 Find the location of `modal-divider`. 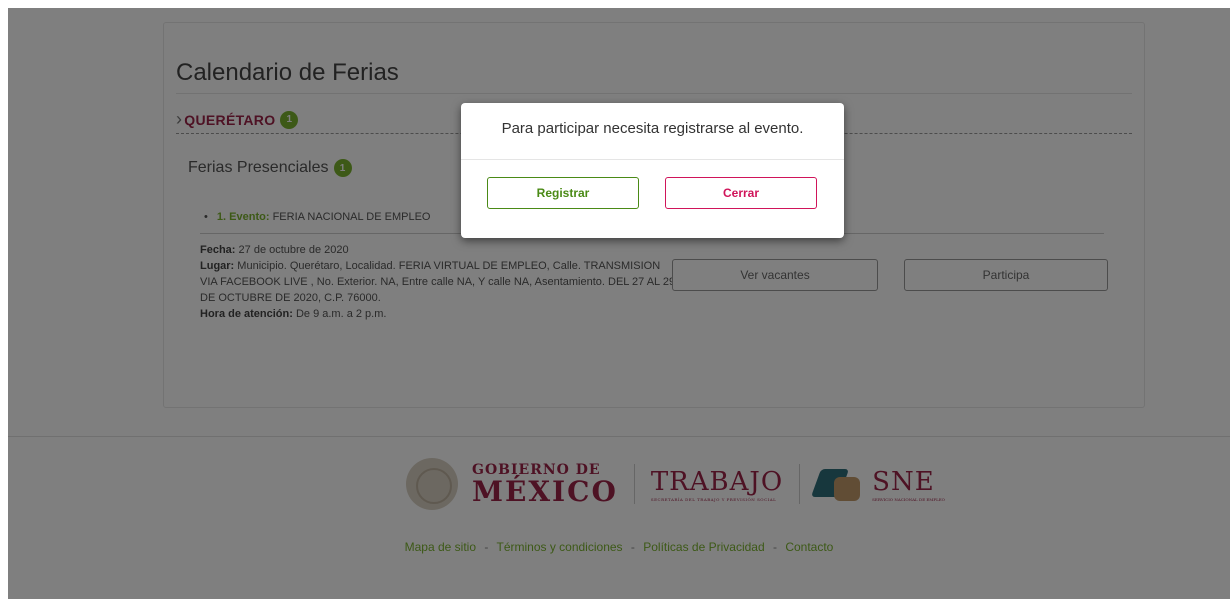

modal-divider is located at coordinates (652, 159).